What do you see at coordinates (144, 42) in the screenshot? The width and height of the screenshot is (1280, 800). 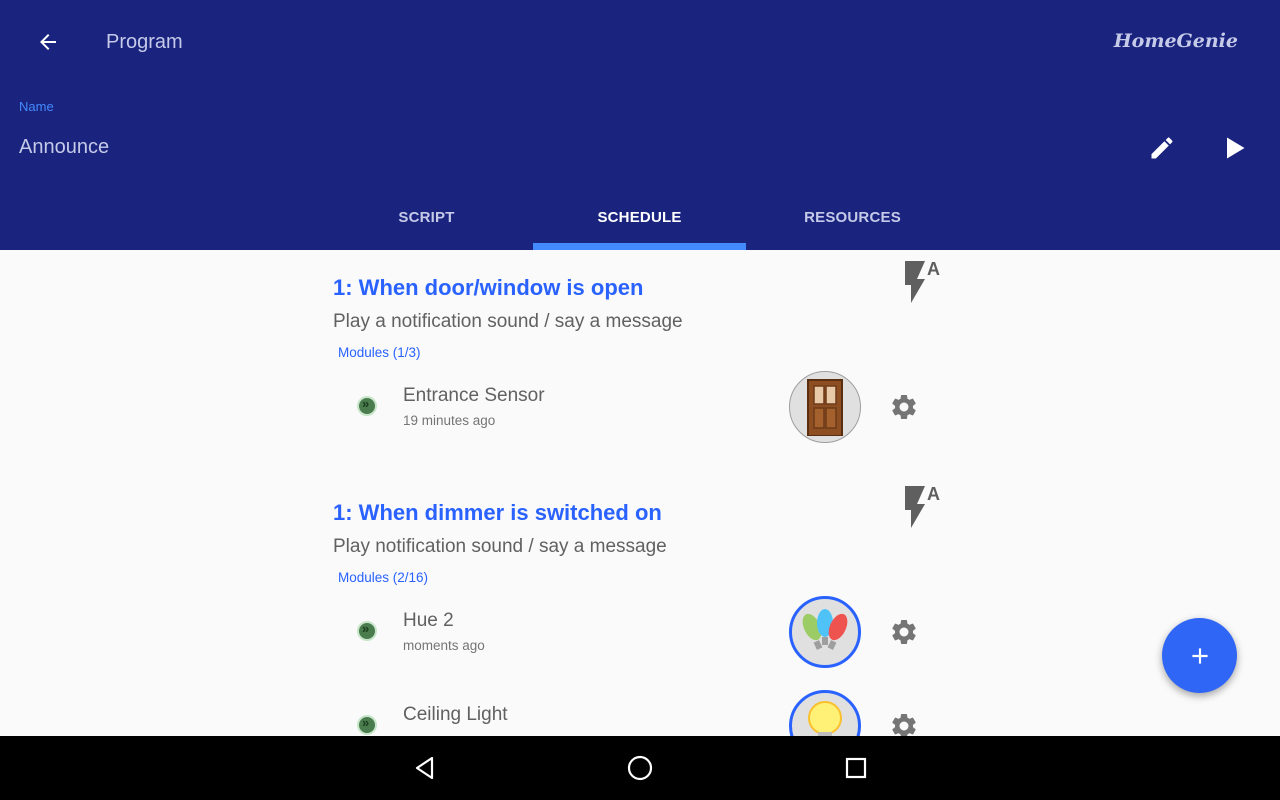 I see `page-title: Program` at bounding box center [144, 42].